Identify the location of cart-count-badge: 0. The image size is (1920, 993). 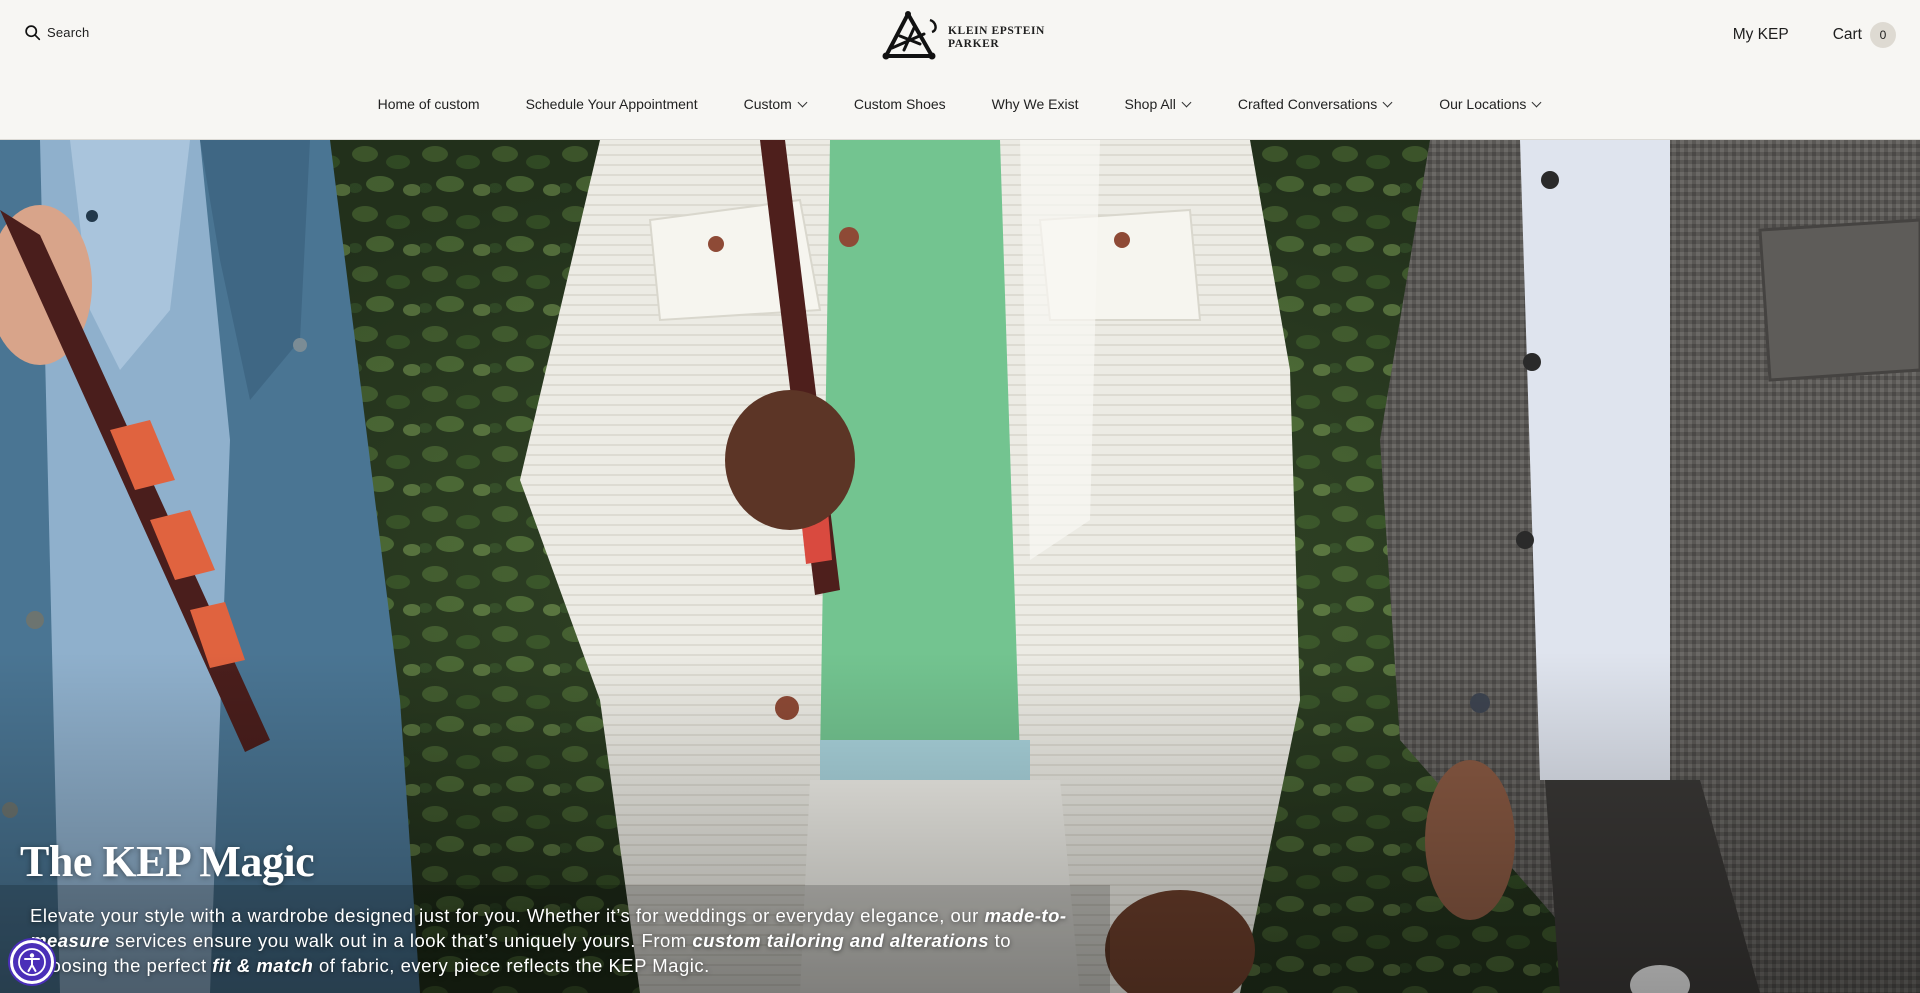
(1883, 35).